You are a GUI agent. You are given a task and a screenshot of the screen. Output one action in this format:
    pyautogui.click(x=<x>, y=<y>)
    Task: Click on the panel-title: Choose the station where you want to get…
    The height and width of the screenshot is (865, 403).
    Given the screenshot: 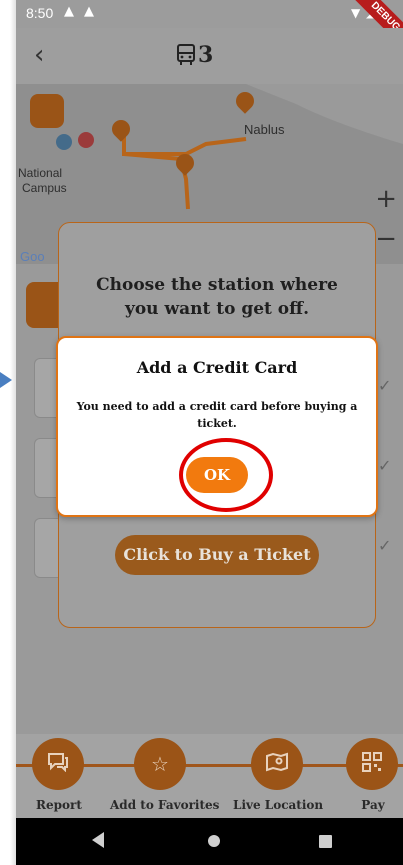 What is the action you would take?
    pyautogui.click(x=217, y=297)
    